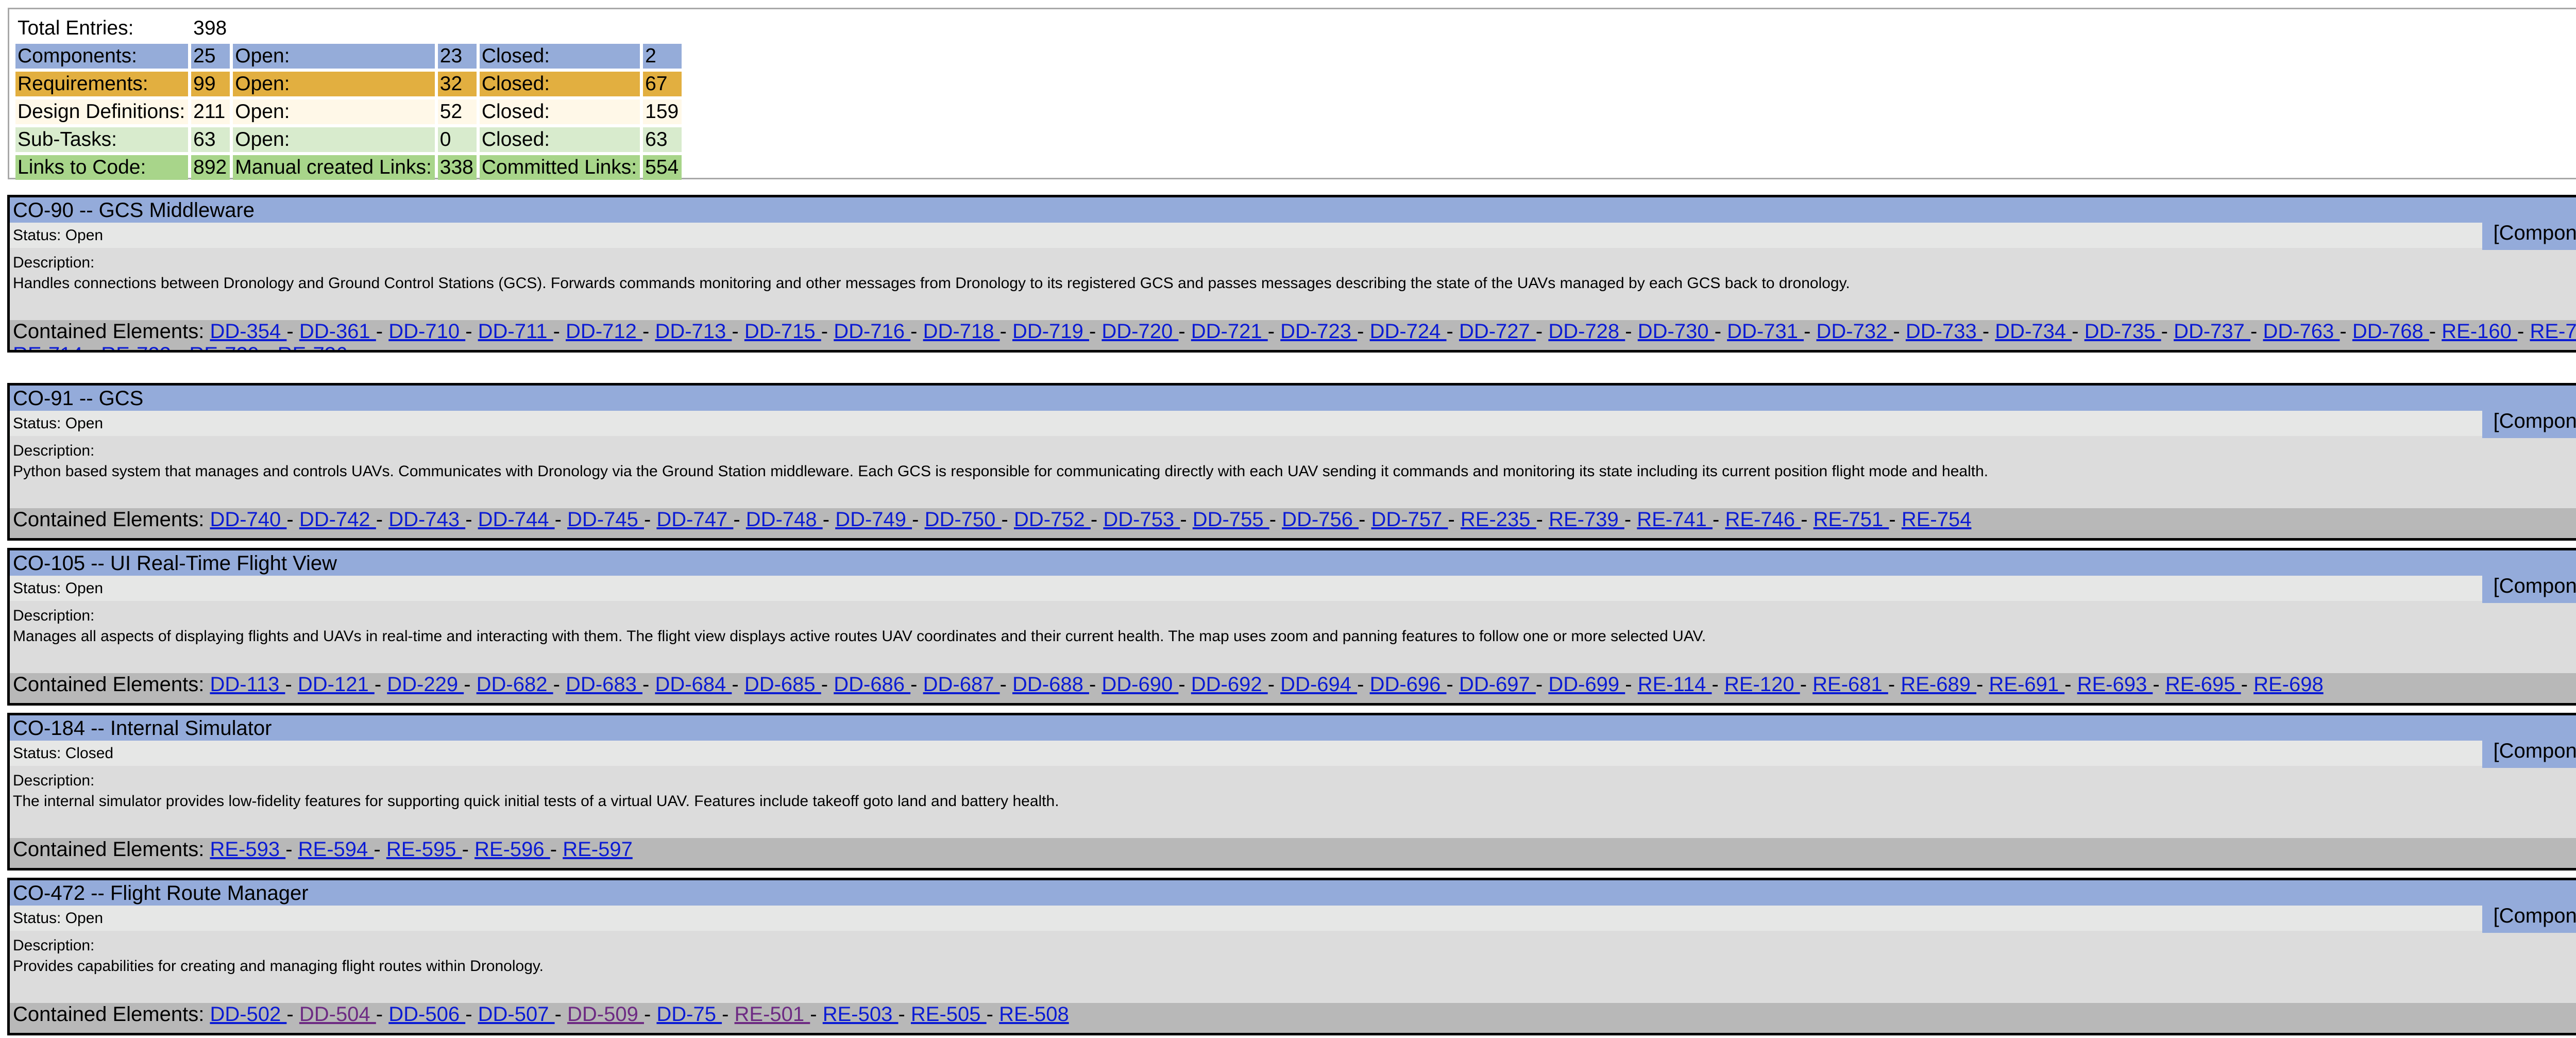 This screenshot has width=2576, height=1038. Describe the element at coordinates (772, 1014) in the screenshot. I see `element-link-re-501: RE-501` at that location.